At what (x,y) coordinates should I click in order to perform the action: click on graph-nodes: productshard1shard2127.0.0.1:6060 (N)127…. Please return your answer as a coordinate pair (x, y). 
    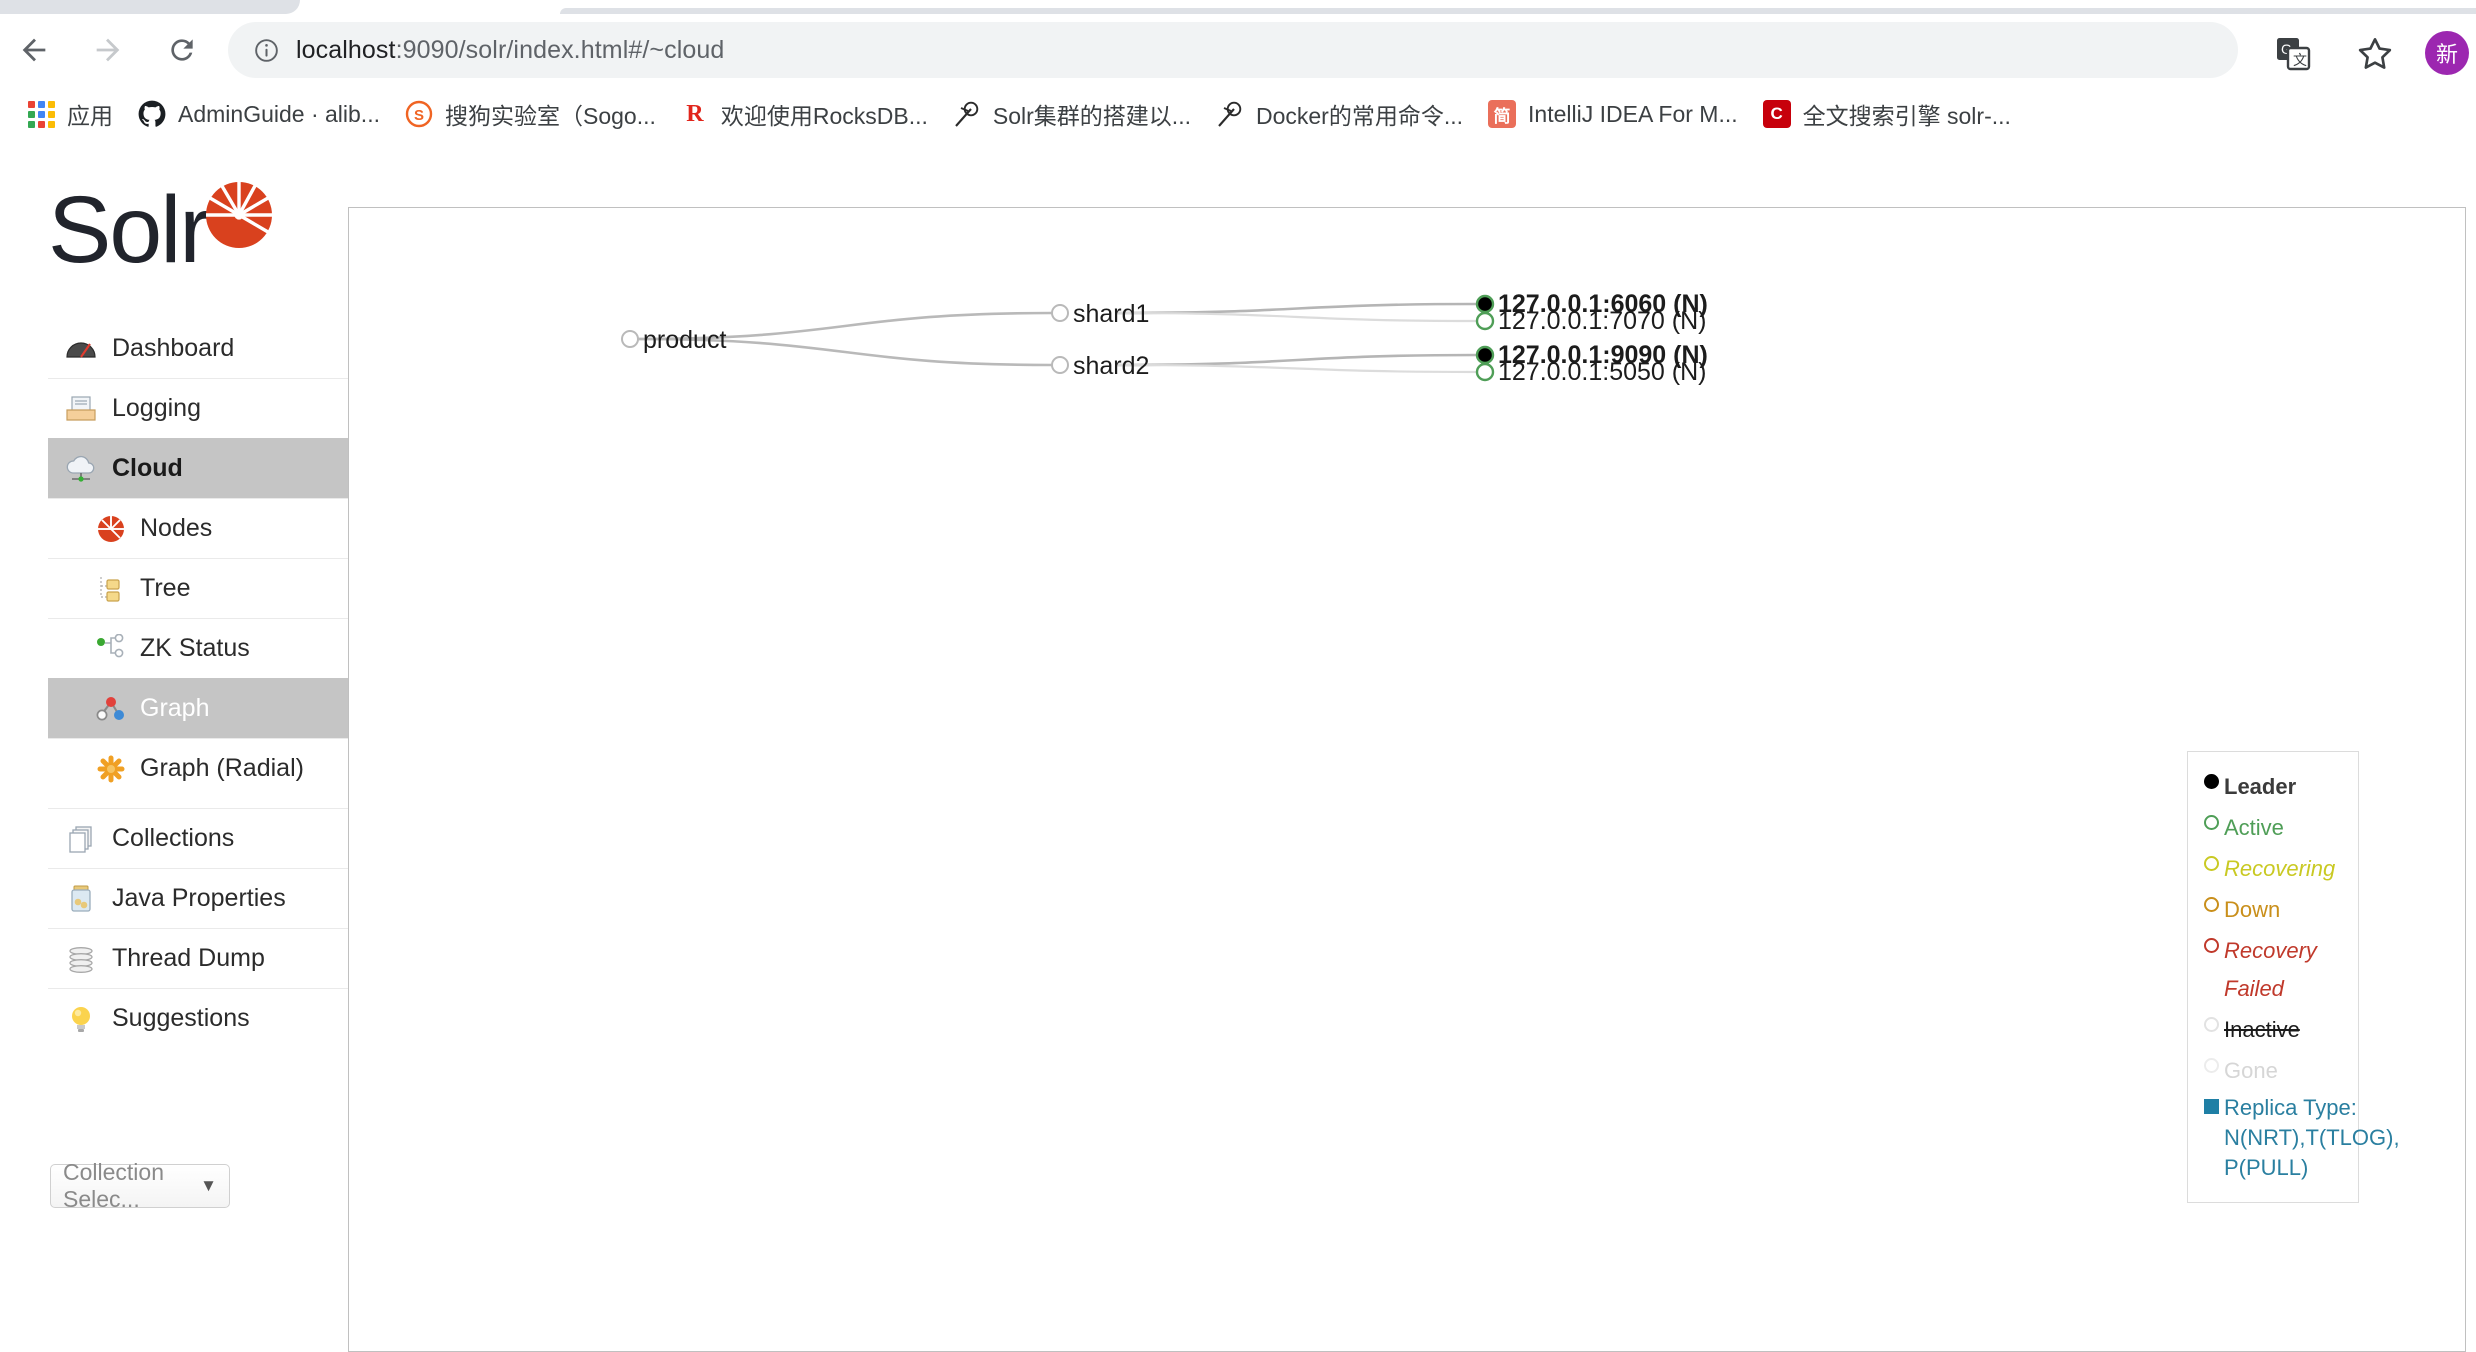
    Looking at the image, I should click on (1164, 338).